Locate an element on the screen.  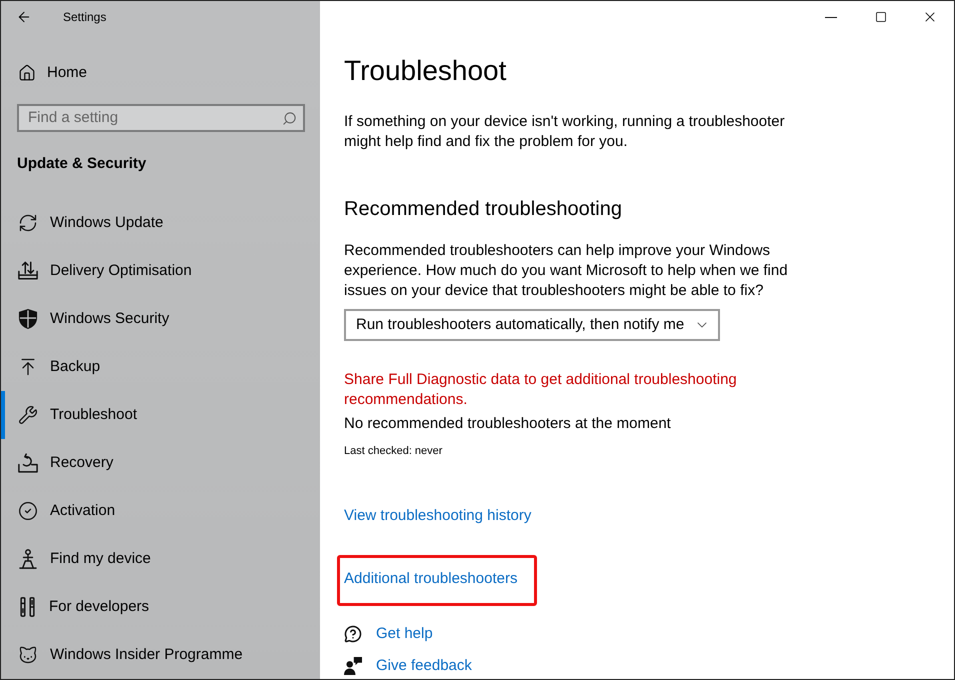
diagnostic-link: Share Full Diagnostic data to get additional troubleshooting recommendations. is located at coordinates (554, 390).